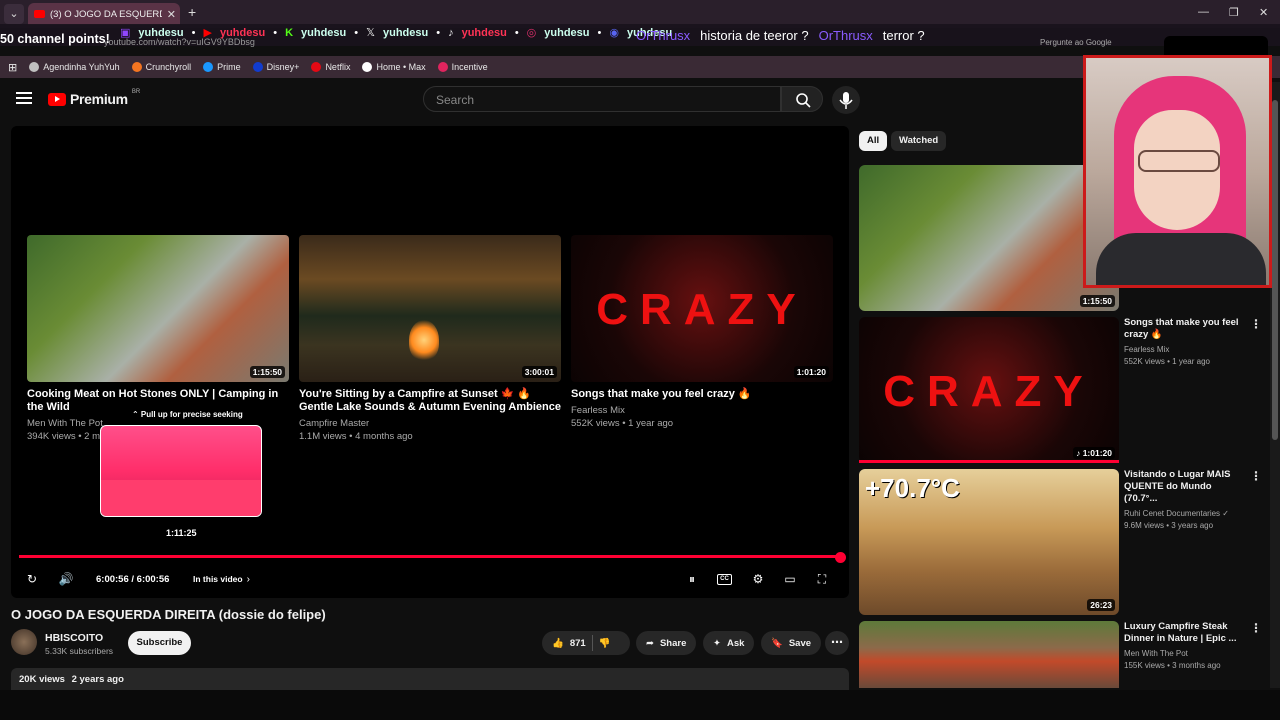 Image resolution: width=1280 pixels, height=720 pixels. Describe the element at coordinates (462, 67) in the screenshot. I see `bookmark-incentive: Incentive` at that location.